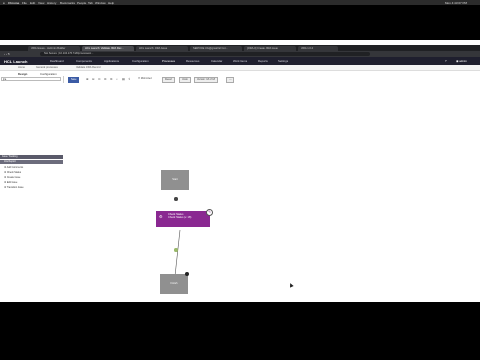 The image size is (480, 360). I want to click on nav-applications: Applications, so click(111, 61).